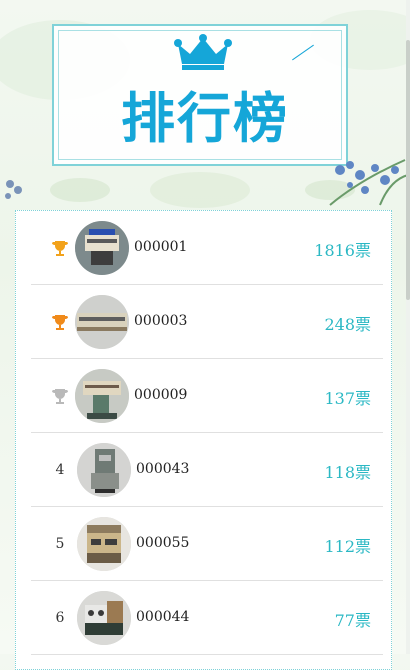  What do you see at coordinates (13, 189) in the screenshot?
I see `flower-decoration-left` at bounding box center [13, 189].